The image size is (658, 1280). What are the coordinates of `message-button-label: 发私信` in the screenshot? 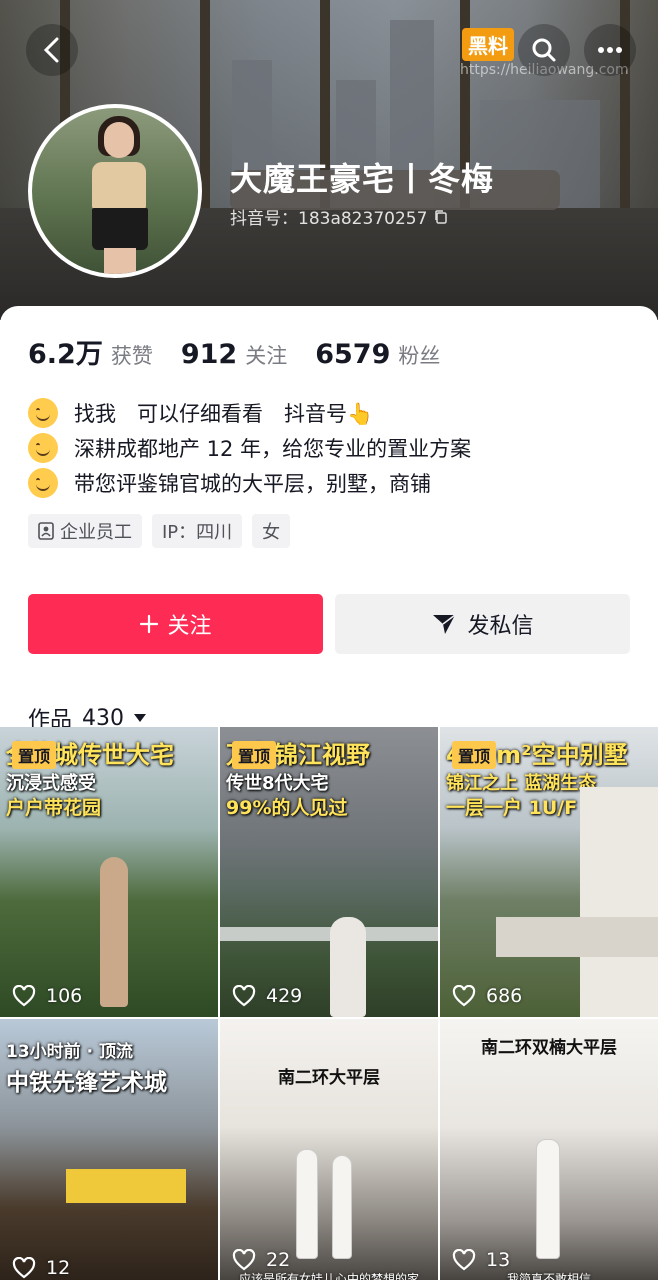 It's located at (500, 626).